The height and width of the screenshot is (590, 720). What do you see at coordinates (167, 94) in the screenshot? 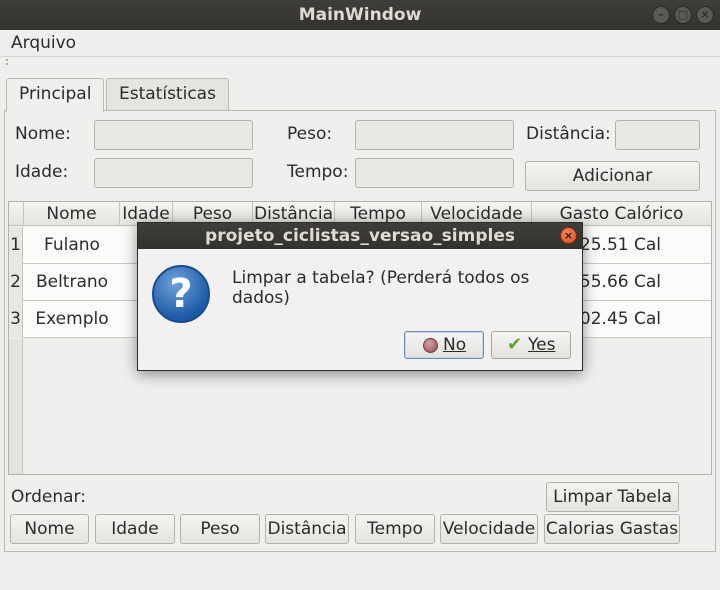
I see `tab-estatisticas: Estatísticas` at bounding box center [167, 94].